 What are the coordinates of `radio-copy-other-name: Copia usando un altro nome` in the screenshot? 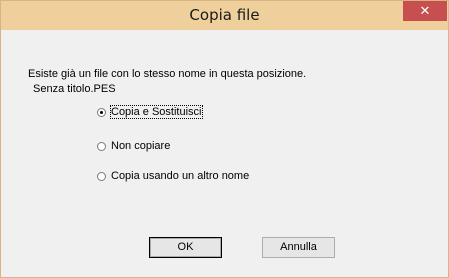 It's located at (173, 176).